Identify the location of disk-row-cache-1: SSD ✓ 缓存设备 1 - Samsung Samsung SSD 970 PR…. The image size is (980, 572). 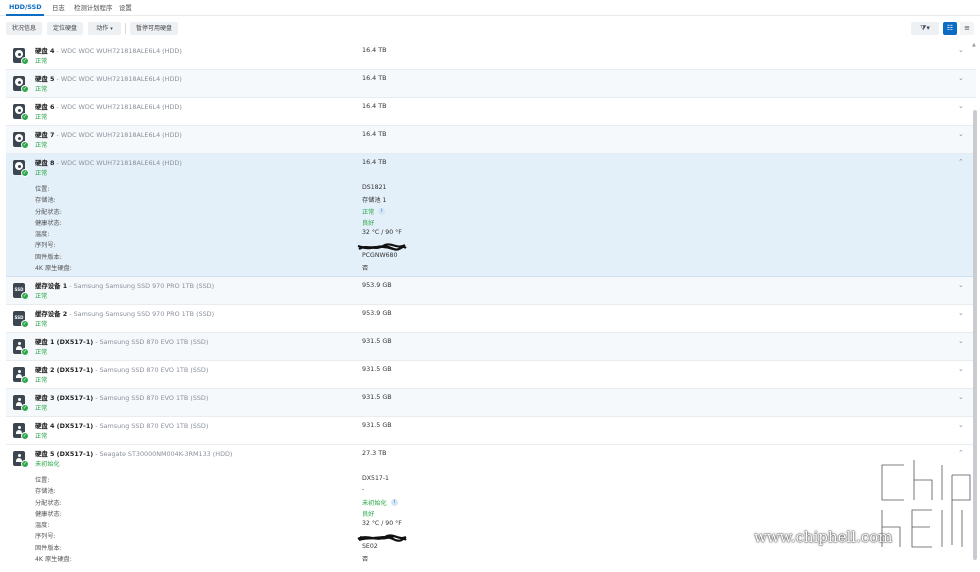
(491, 291).